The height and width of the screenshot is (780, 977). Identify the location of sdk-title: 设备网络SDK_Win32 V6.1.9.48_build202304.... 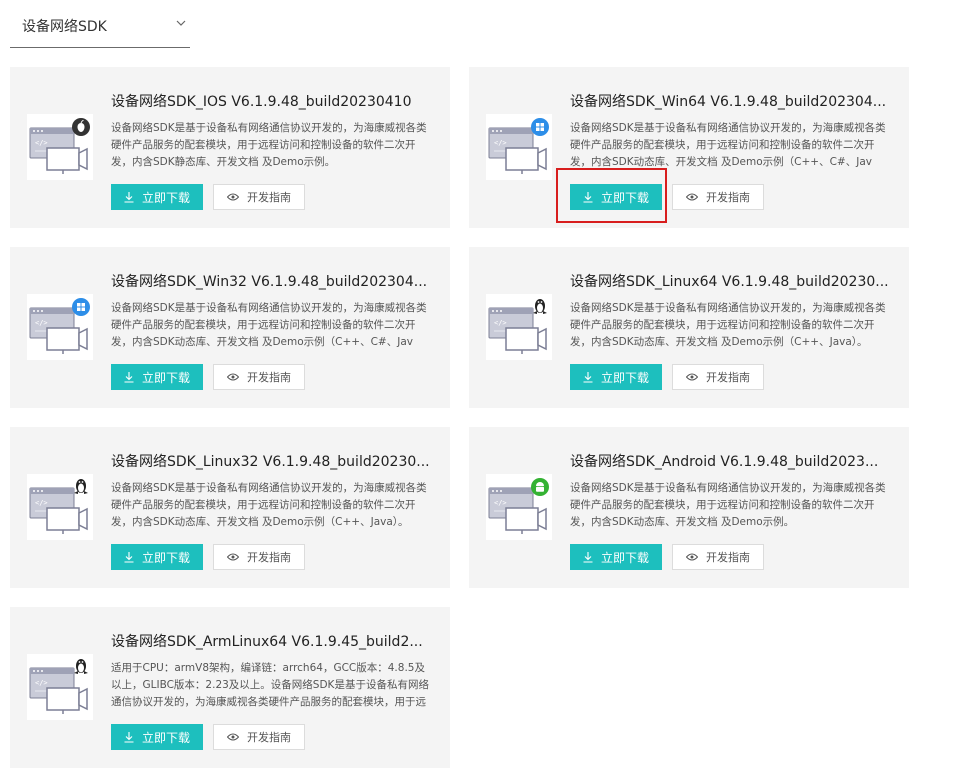
(269, 282).